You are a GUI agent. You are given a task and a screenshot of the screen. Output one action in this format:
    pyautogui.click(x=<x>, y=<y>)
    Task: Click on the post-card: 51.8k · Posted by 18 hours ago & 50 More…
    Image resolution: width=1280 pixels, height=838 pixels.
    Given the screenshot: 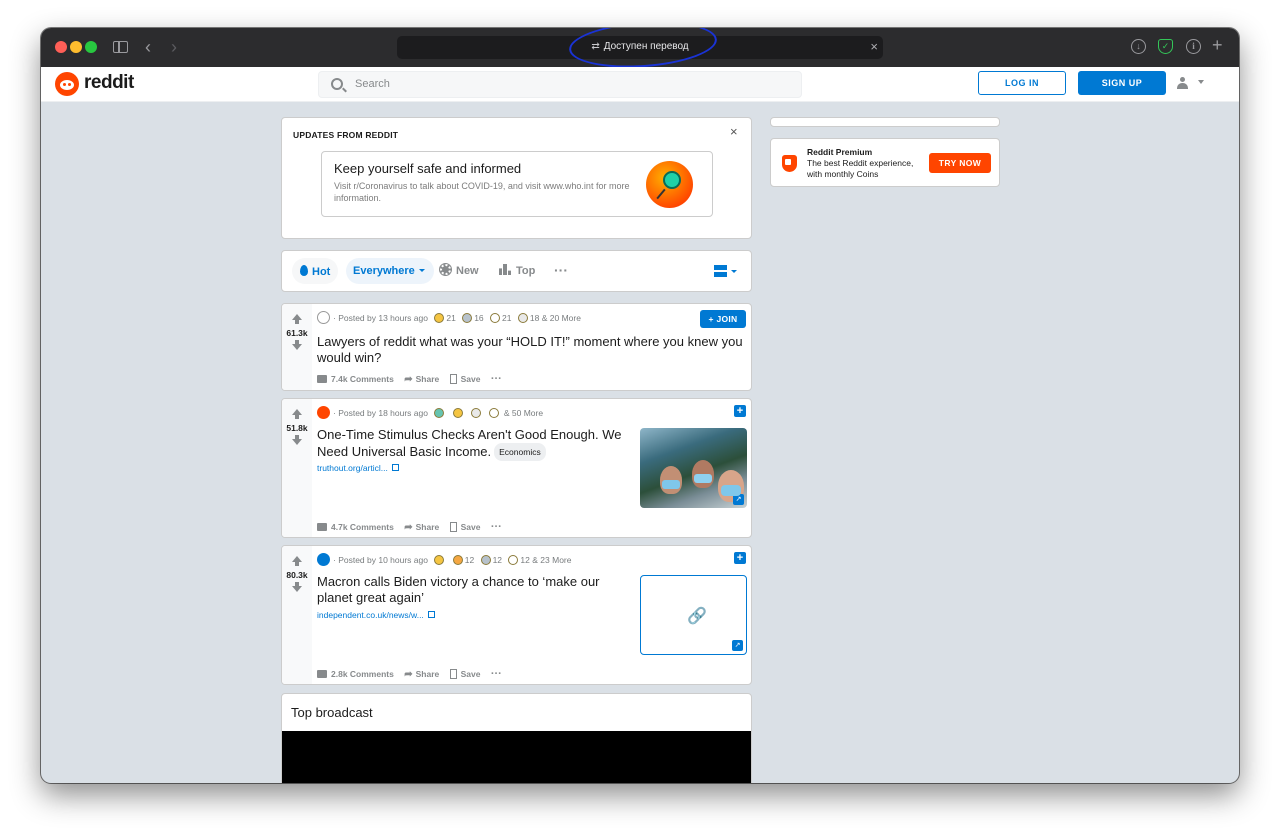 What is the action you would take?
    pyautogui.click(x=516, y=468)
    